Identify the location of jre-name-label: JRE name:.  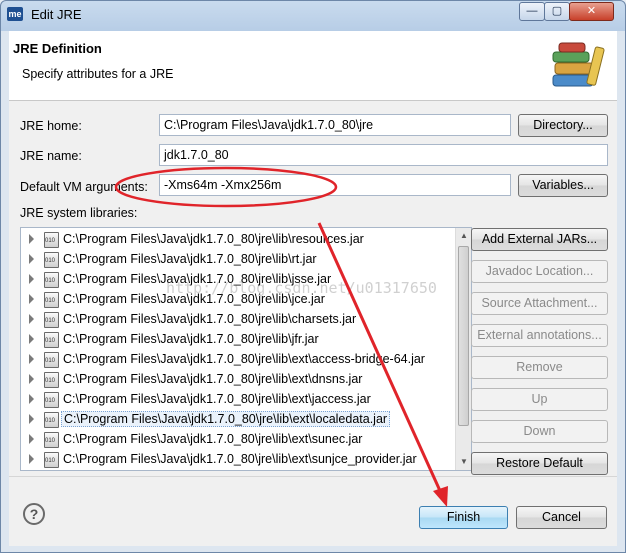
(51, 156).